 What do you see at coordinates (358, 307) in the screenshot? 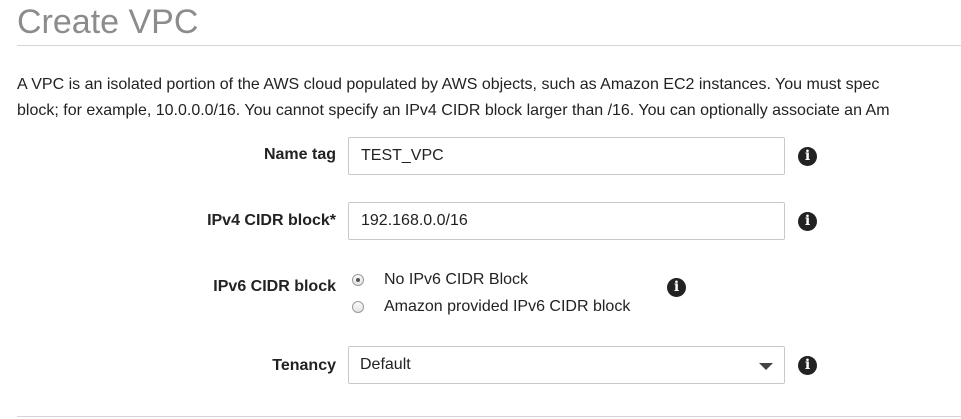
I see `radio-button-amazon-ipv6` at bounding box center [358, 307].